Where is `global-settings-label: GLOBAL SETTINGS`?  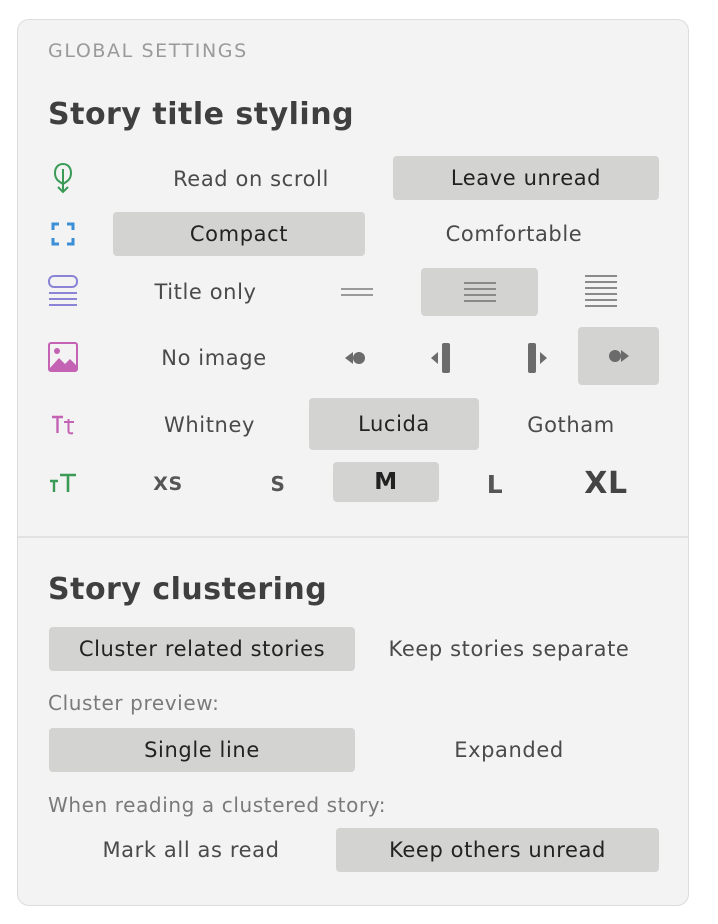
global-settings-label: GLOBAL SETTINGS is located at coordinates (148, 51).